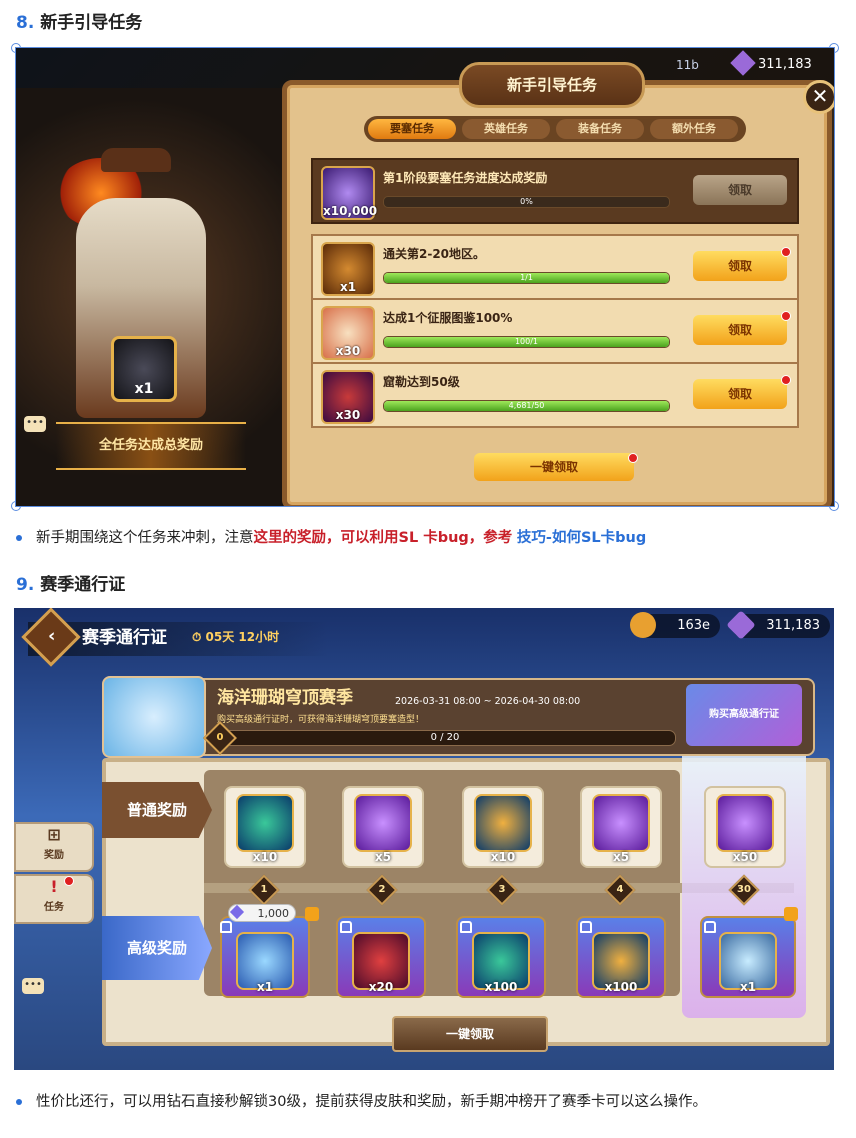  I want to click on diamond-reward-icon: x10,000, so click(349, 193).